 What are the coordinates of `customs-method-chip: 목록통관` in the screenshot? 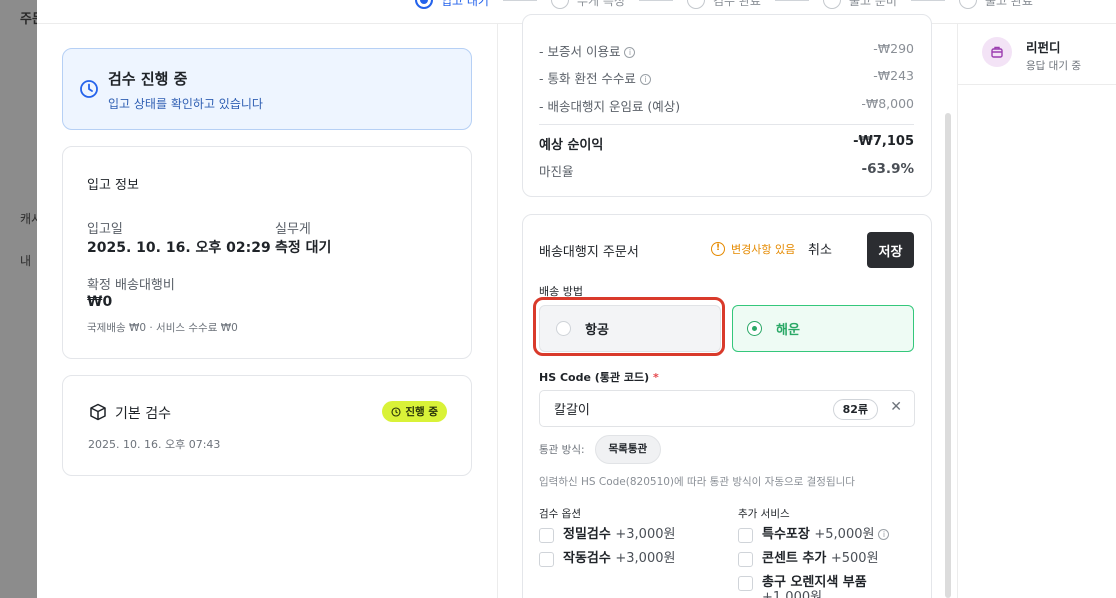 It's located at (628, 449).